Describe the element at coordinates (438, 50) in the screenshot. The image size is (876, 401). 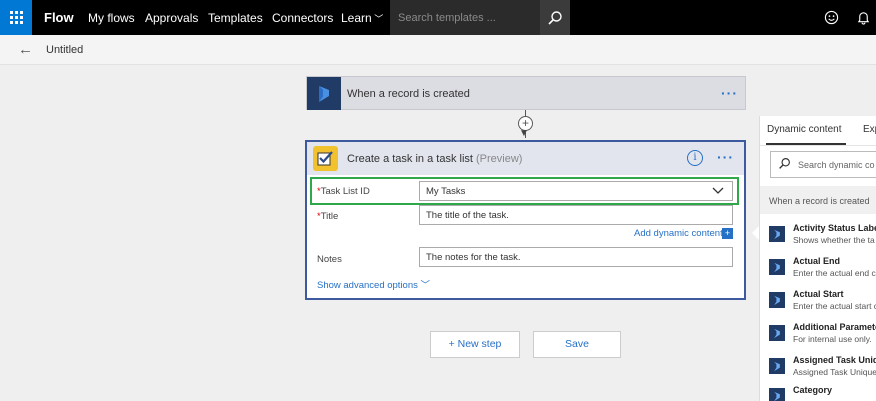
I see `flow-subheader: ← Untitled` at that location.